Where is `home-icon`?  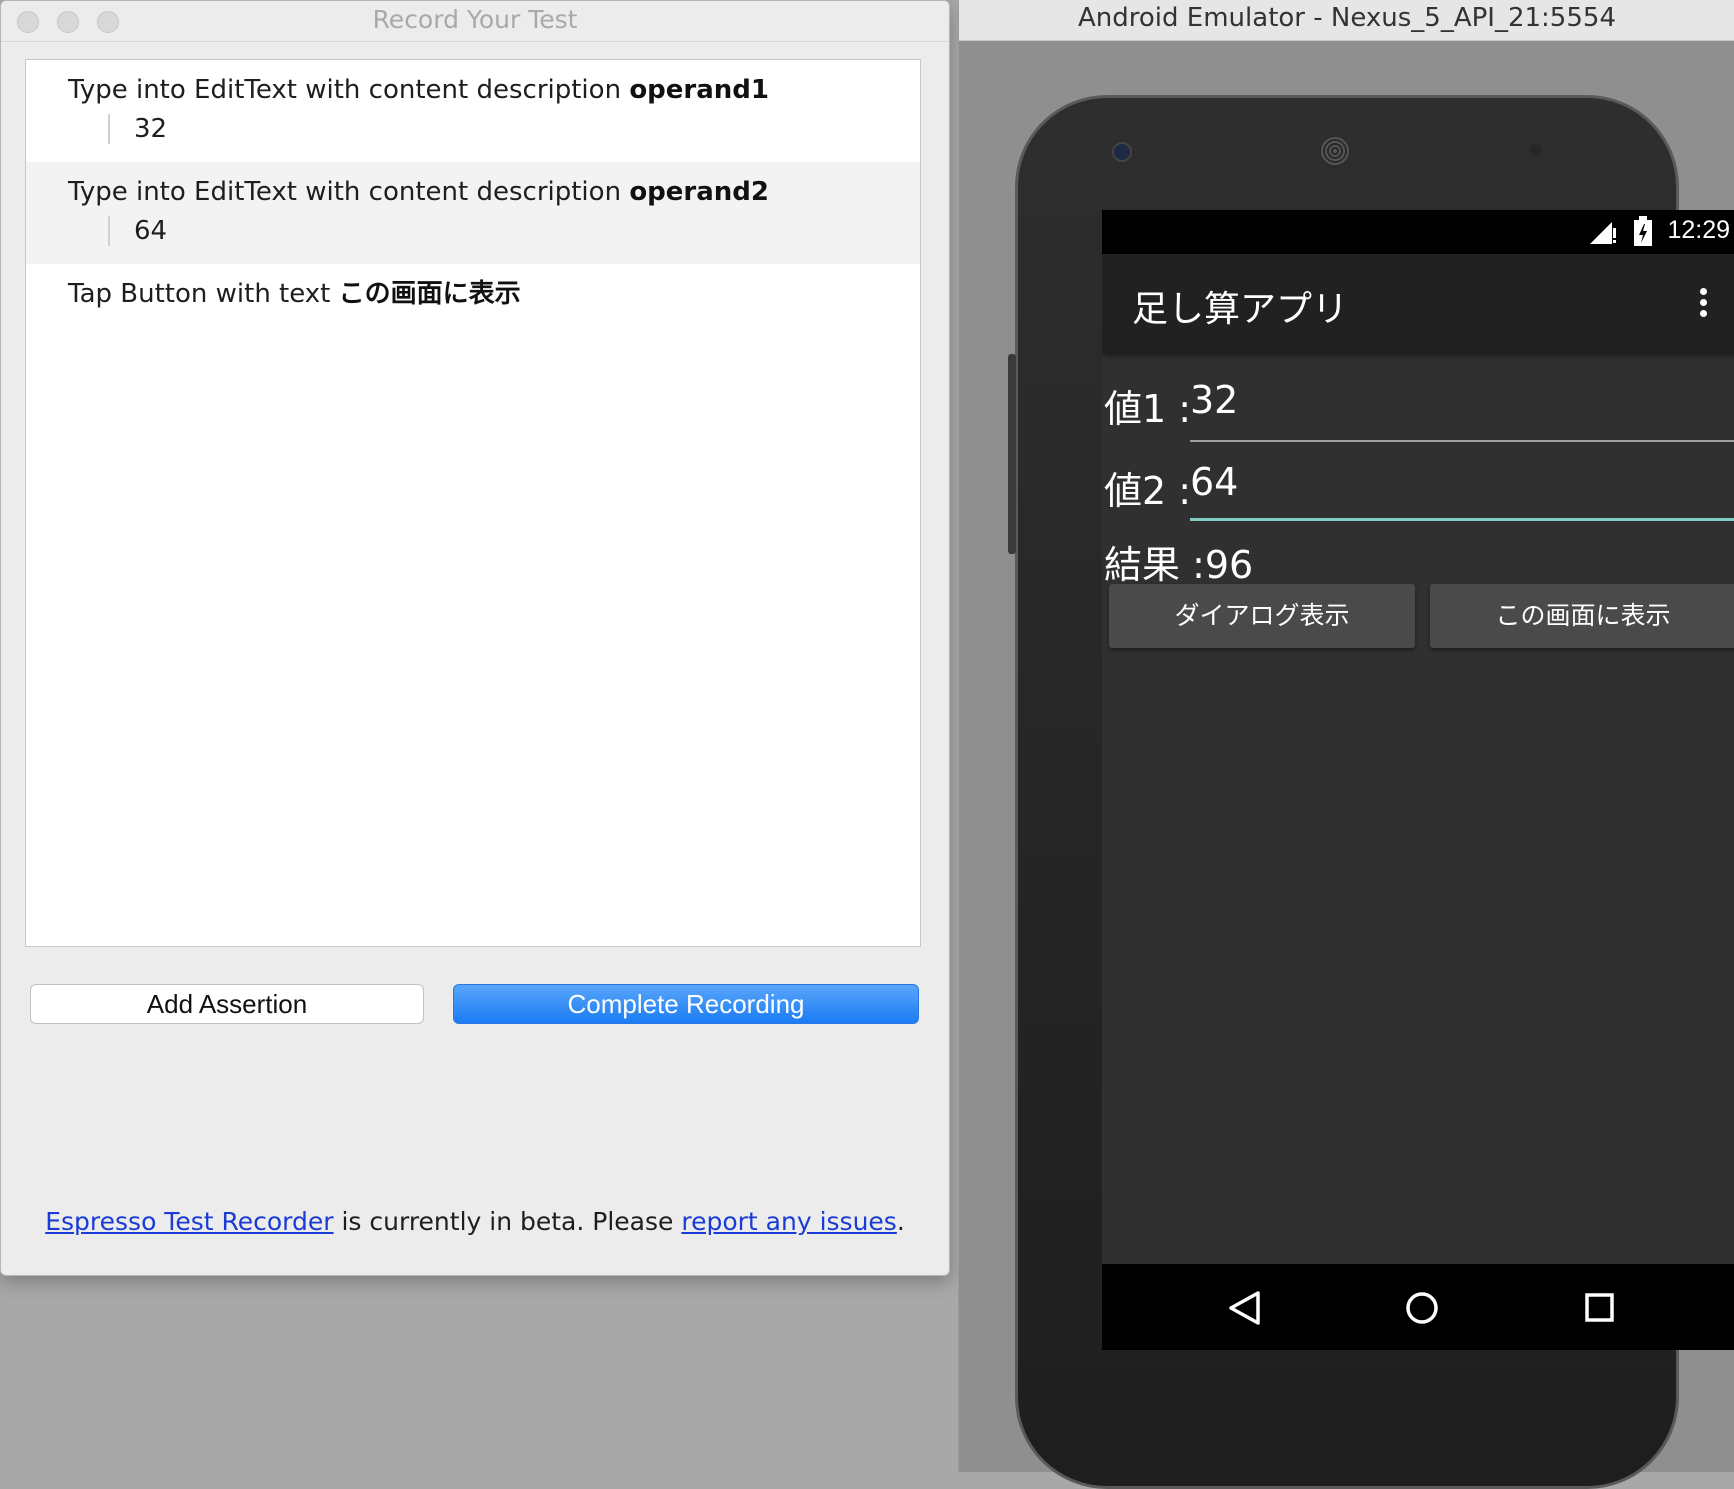
home-icon is located at coordinates (1422, 1308).